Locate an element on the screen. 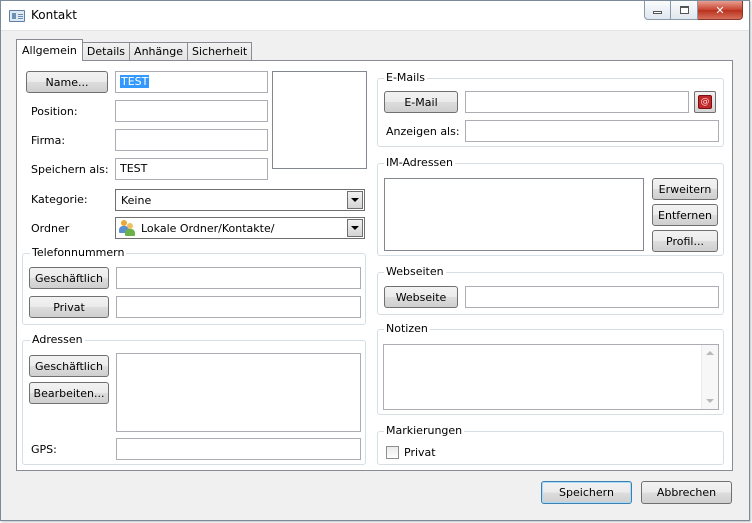 The width and height of the screenshot is (752, 523). privat-checkbox is located at coordinates (392, 452).